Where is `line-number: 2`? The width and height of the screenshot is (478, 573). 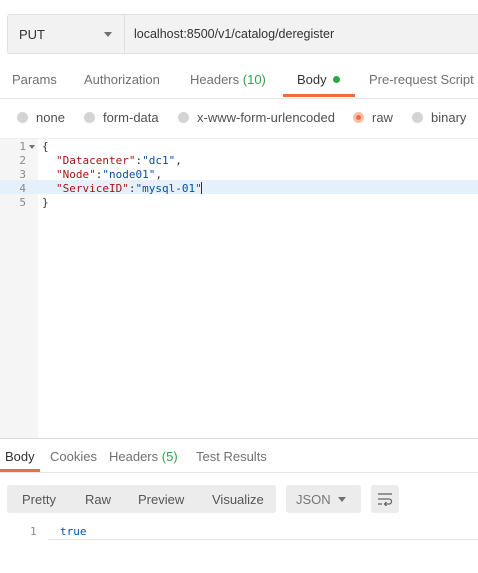
line-number: 2 is located at coordinates (22, 160).